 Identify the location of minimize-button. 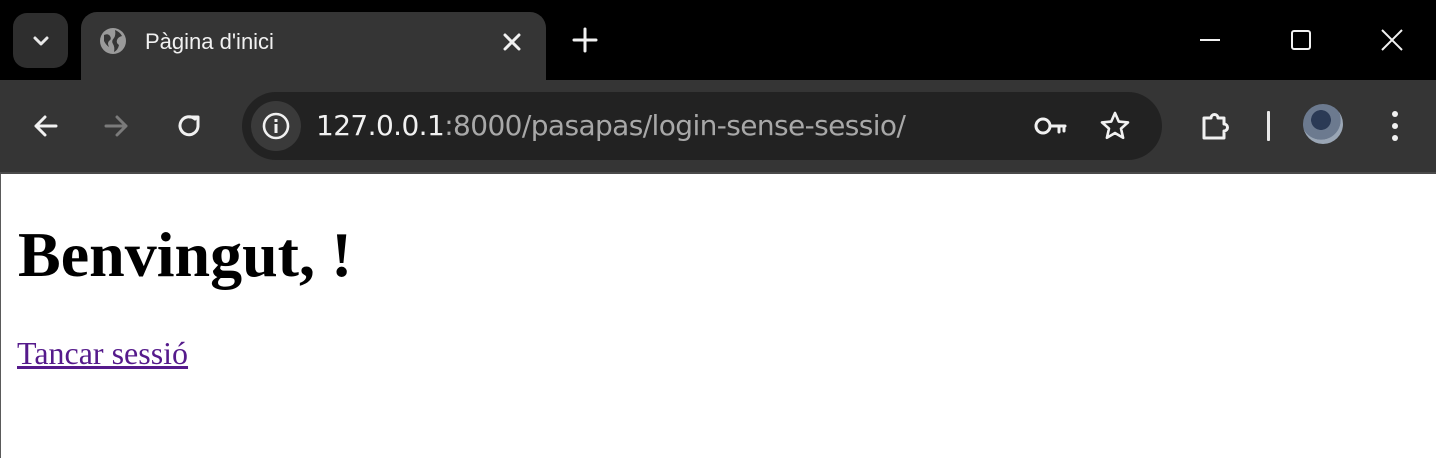
(1210, 40).